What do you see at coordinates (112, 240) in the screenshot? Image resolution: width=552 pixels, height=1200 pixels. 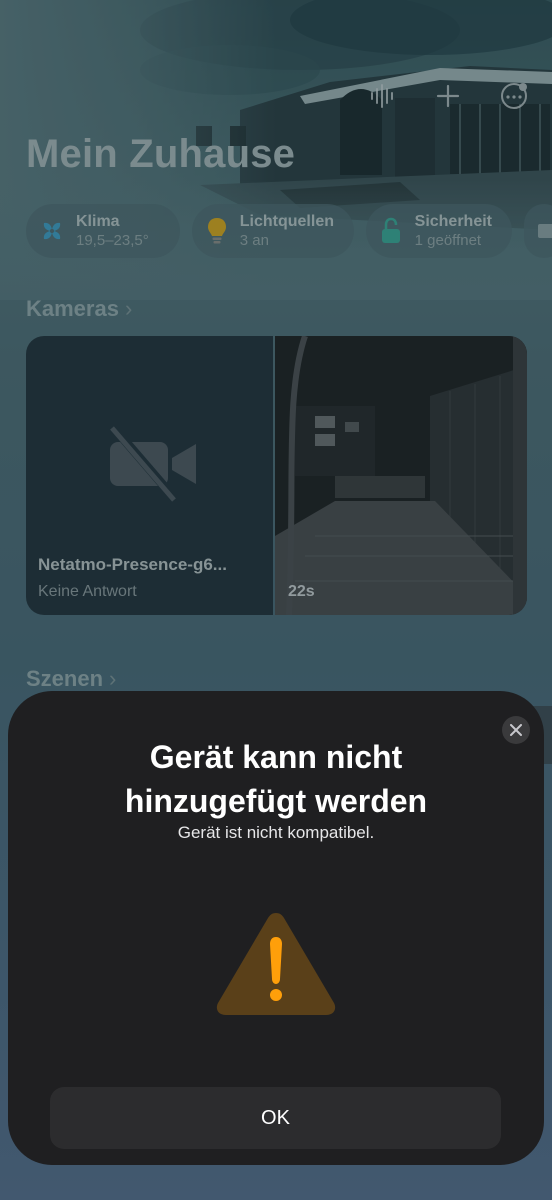 I see `chip-value: 19,5–23,5°` at bounding box center [112, 240].